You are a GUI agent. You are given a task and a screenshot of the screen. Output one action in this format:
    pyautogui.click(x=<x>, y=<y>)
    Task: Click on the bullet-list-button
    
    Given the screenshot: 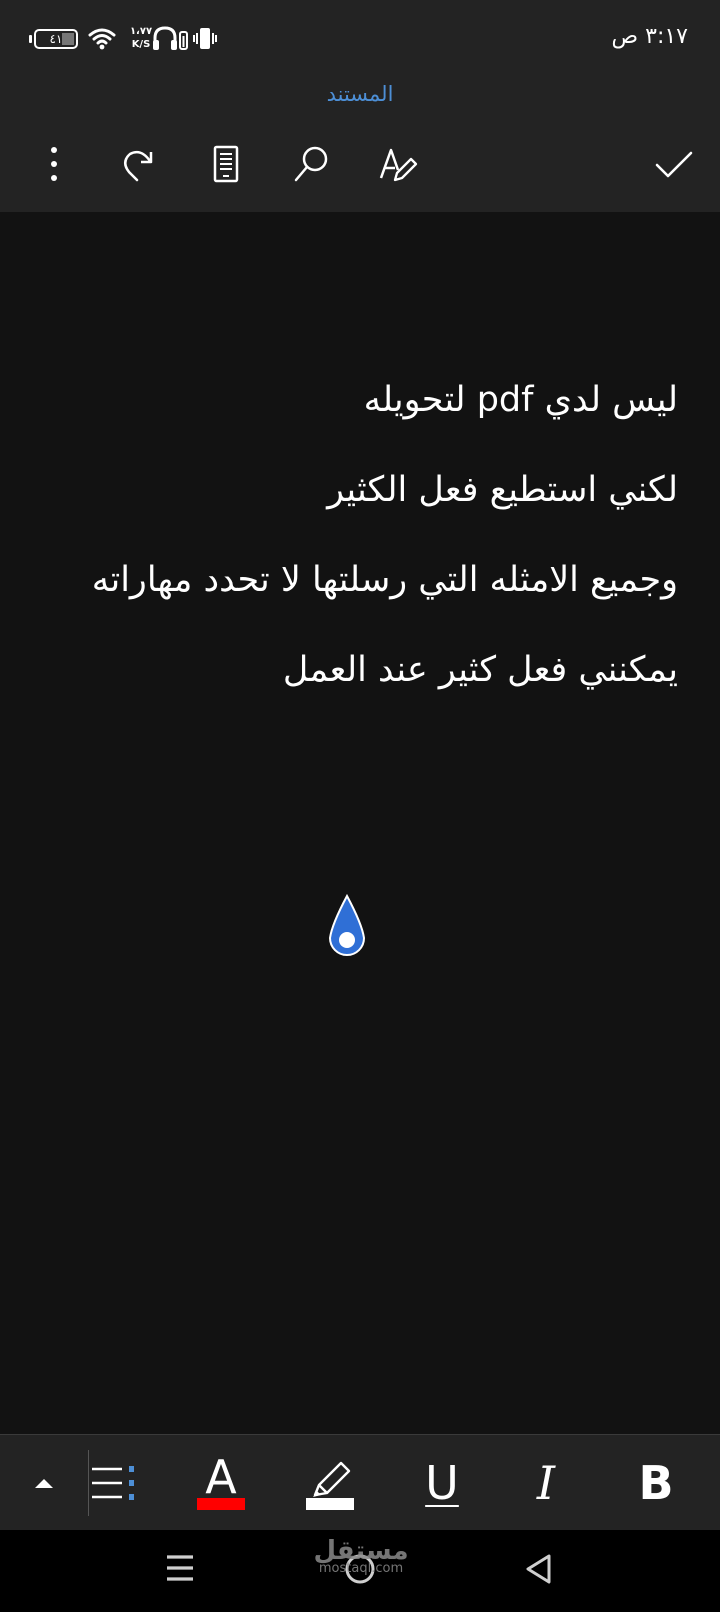 What is the action you would take?
    pyautogui.click(x=113, y=1483)
    